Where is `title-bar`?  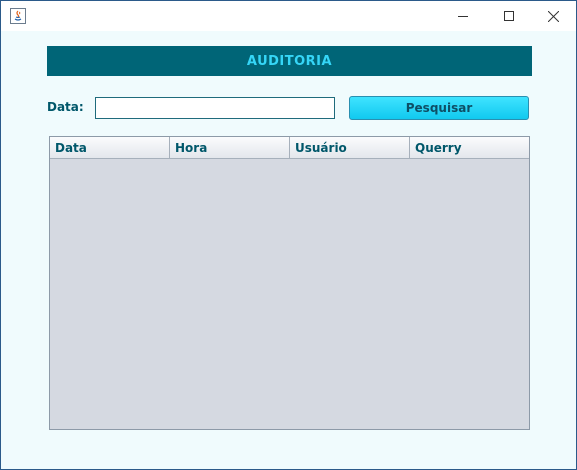
title-bar is located at coordinates (288, 16).